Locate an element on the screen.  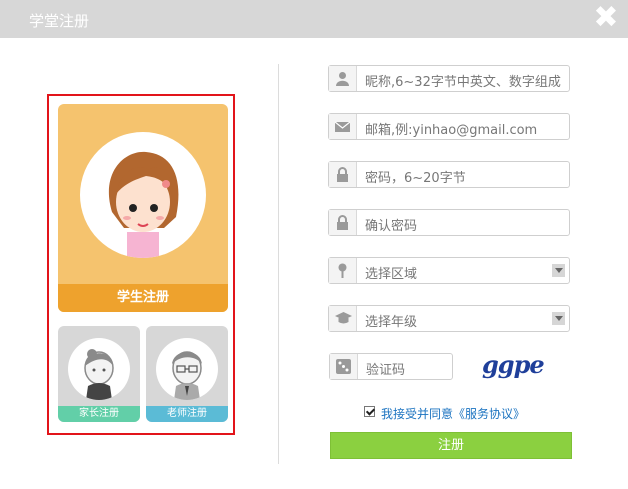
parent-avatar is located at coordinates (99, 369).